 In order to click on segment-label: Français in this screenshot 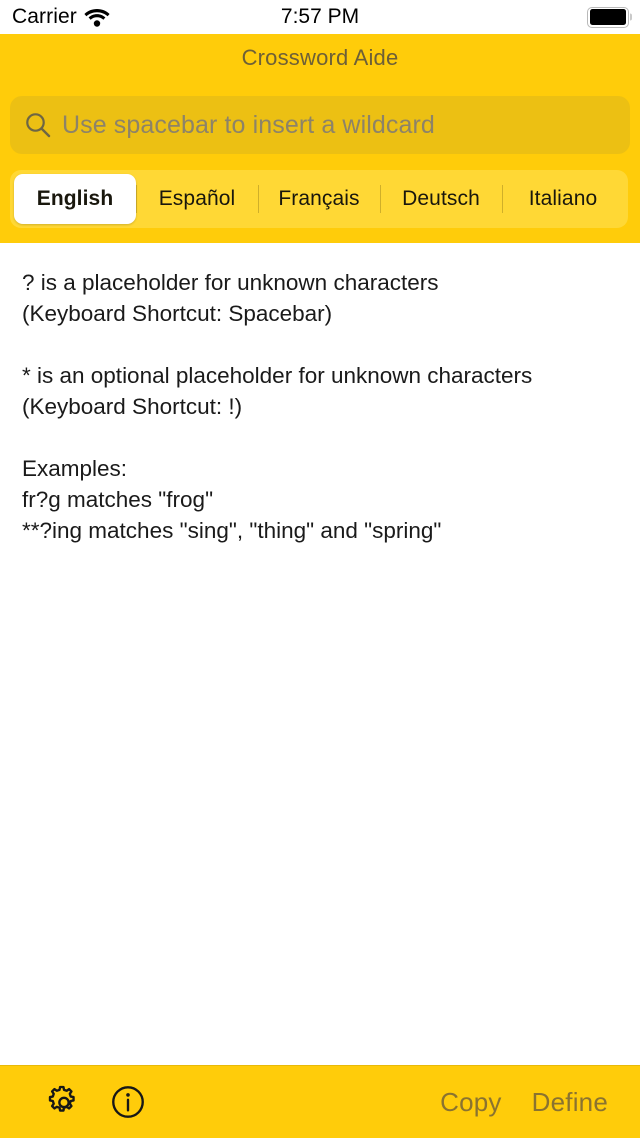, I will do `click(319, 198)`.